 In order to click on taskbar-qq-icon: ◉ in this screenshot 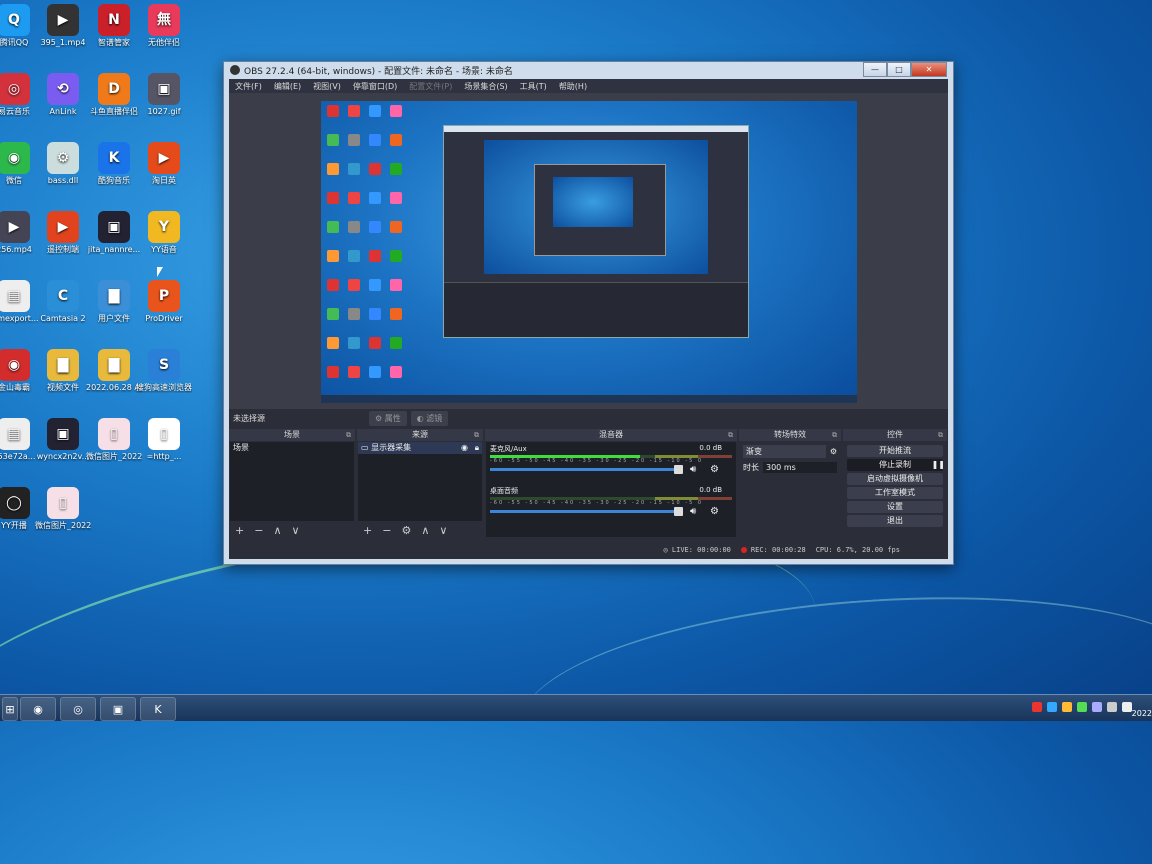, I will do `click(38, 709)`.